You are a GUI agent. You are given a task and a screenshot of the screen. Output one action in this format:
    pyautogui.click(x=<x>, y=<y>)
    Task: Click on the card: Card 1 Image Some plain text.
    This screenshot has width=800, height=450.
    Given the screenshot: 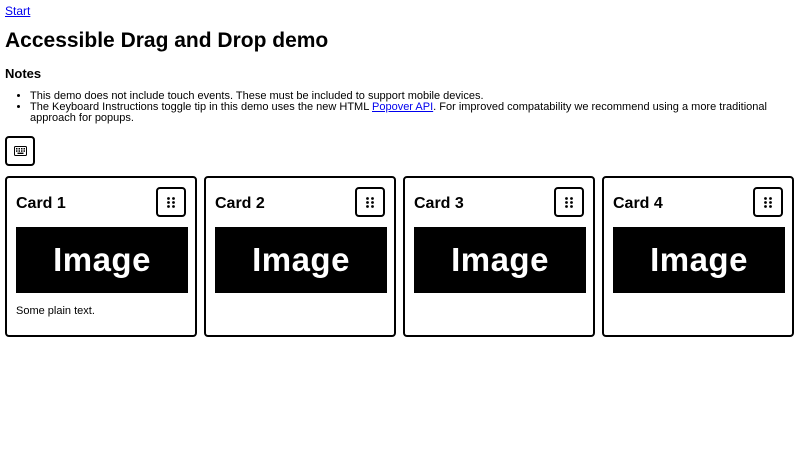 What is the action you would take?
    pyautogui.click(x=101, y=256)
    